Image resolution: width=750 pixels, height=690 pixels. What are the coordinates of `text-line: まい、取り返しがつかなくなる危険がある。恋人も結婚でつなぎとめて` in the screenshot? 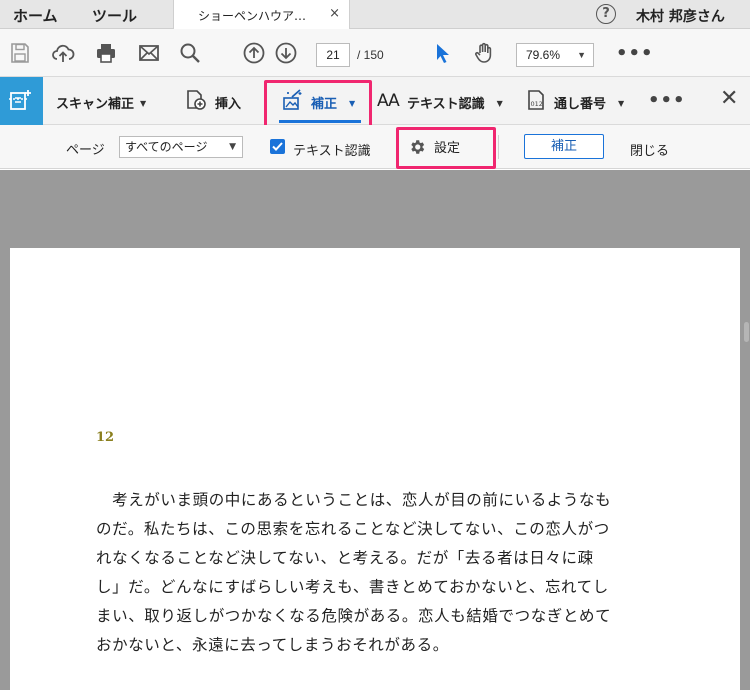 It's located at (354, 616).